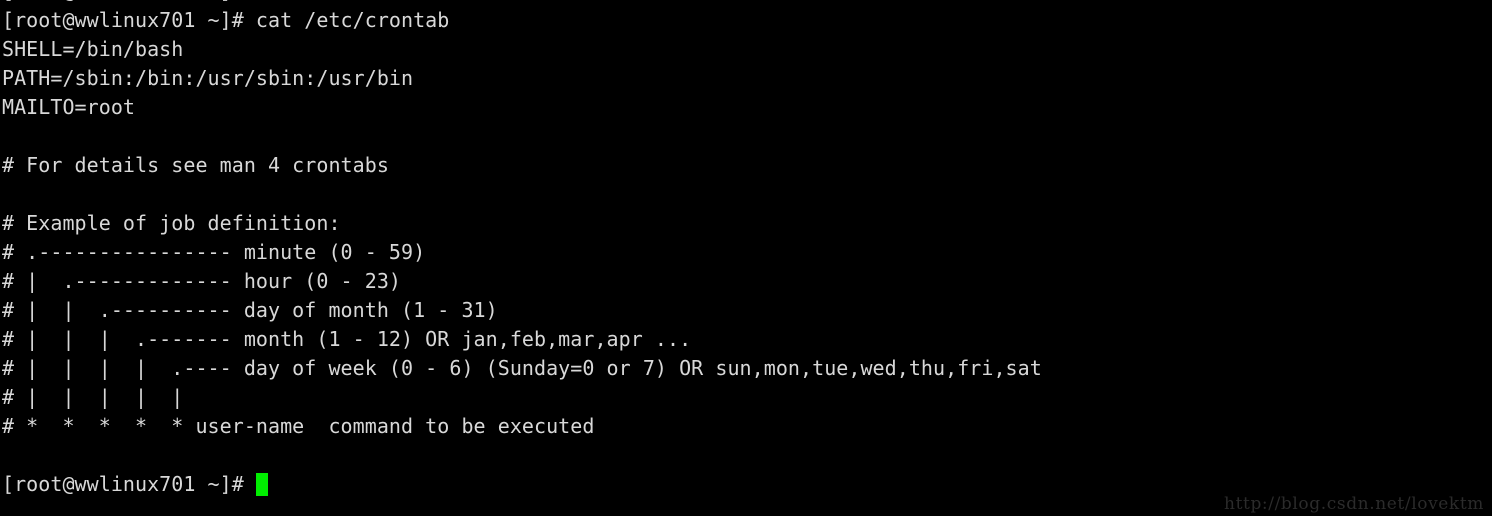 The width and height of the screenshot is (1492, 516). What do you see at coordinates (226, 20) in the screenshot?
I see `terminal-line-command: [root@wwlinux701 ~]# cat /etc/crontab` at bounding box center [226, 20].